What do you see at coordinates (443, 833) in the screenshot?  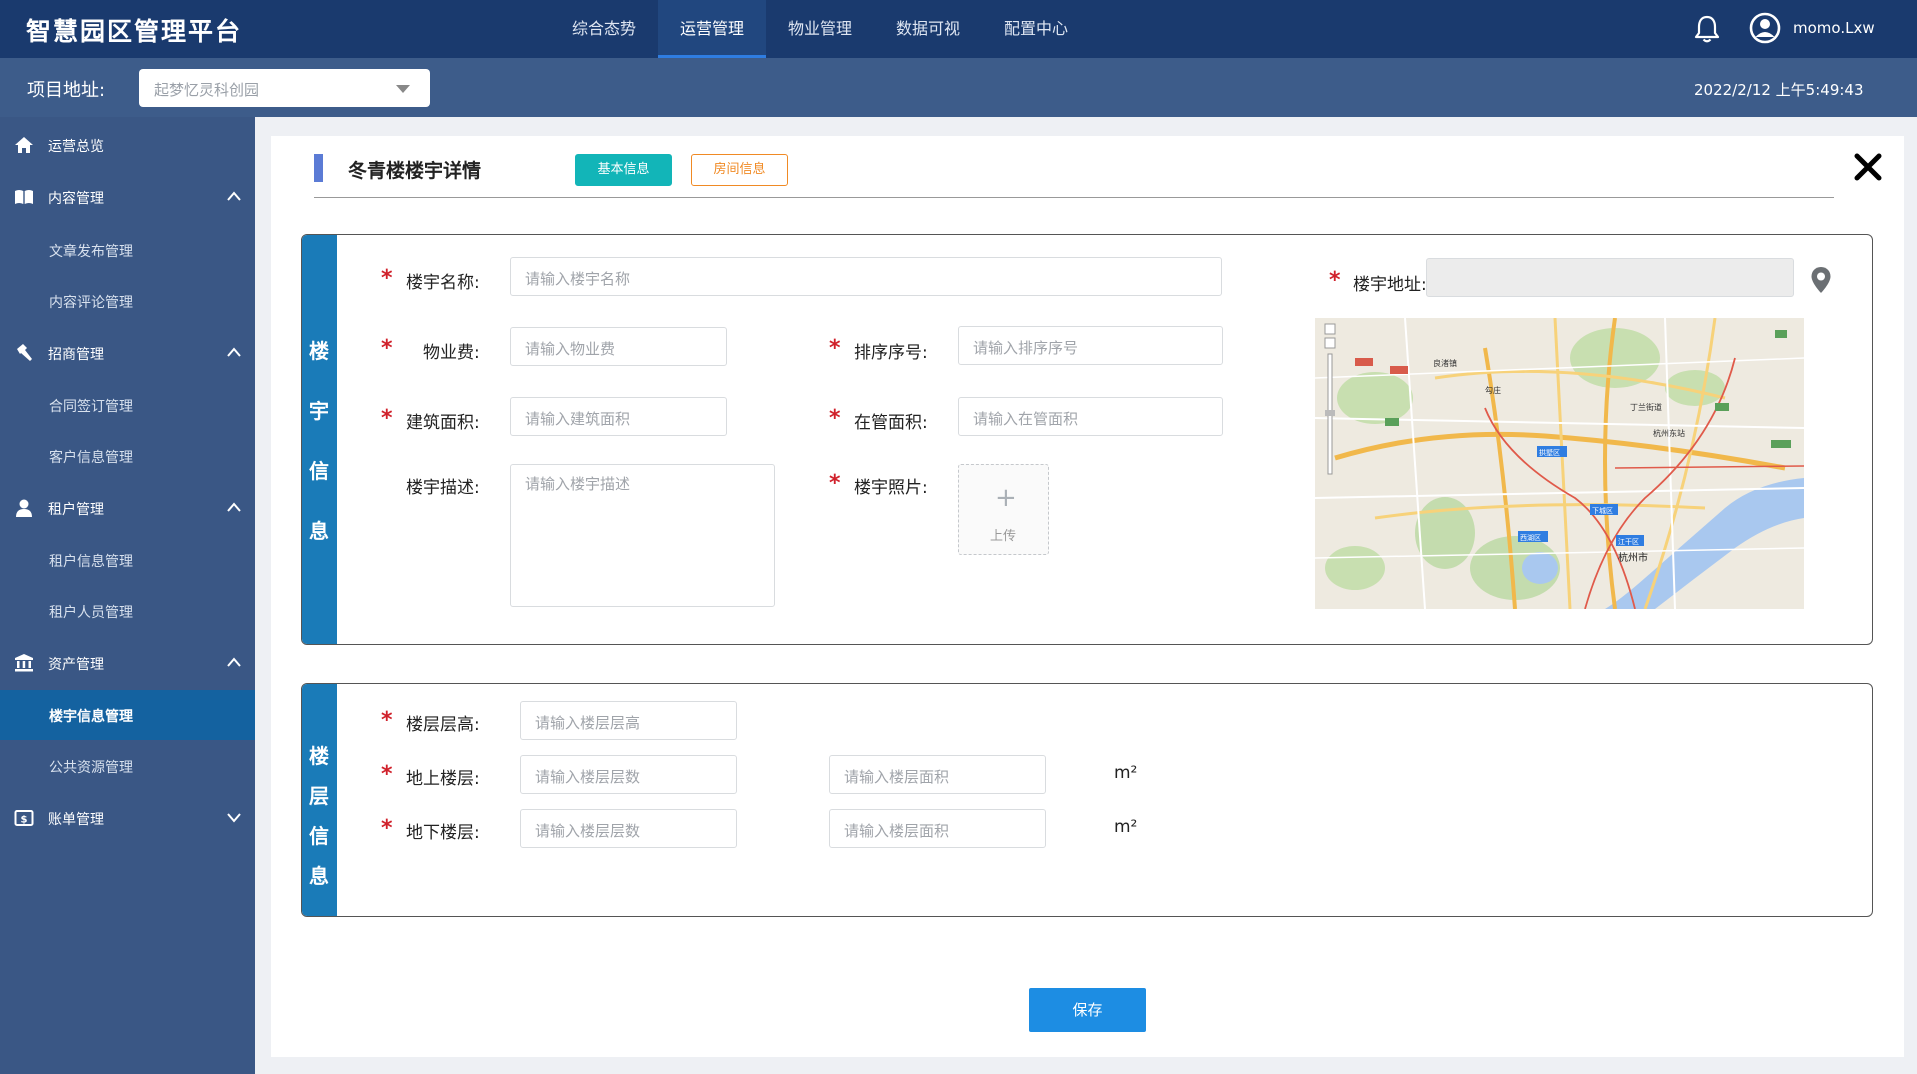 I see `below-ground-label: 地下楼层:` at bounding box center [443, 833].